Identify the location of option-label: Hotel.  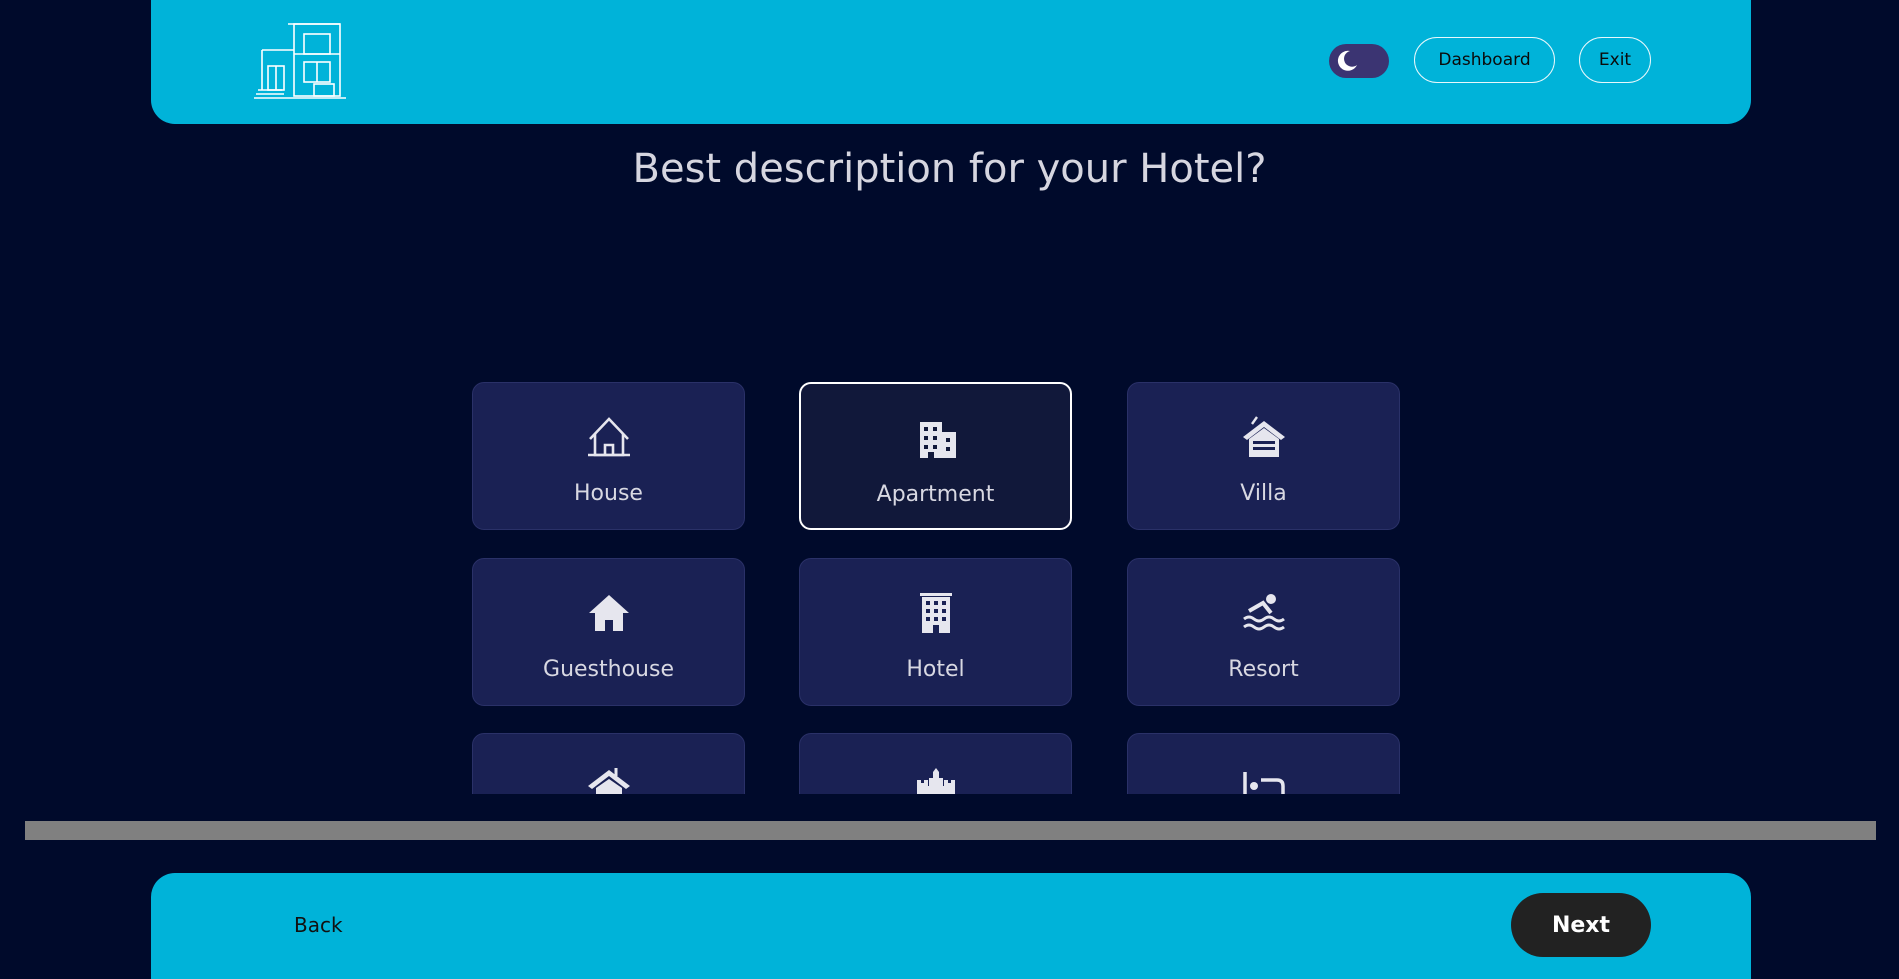
(935, 669).